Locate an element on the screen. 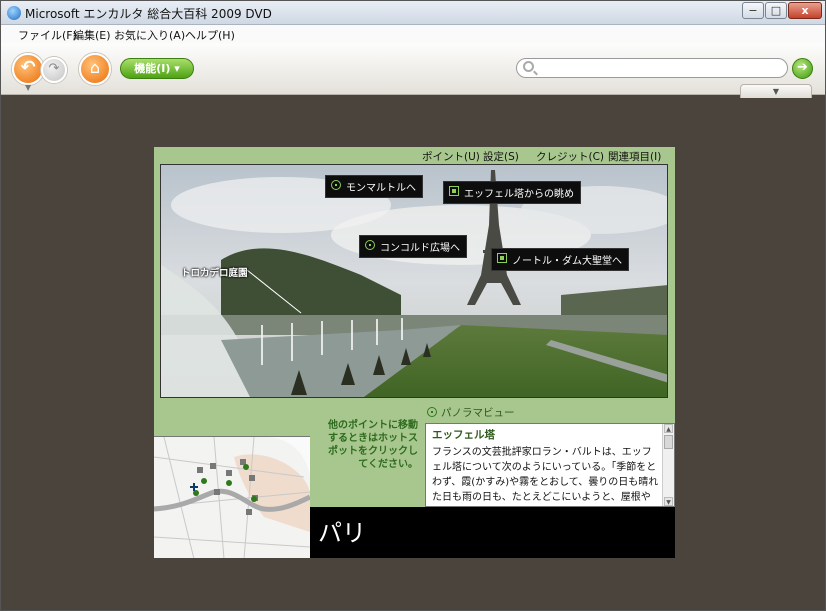  scroll-down-icon: ▼ is located at coordinates (668, 501).